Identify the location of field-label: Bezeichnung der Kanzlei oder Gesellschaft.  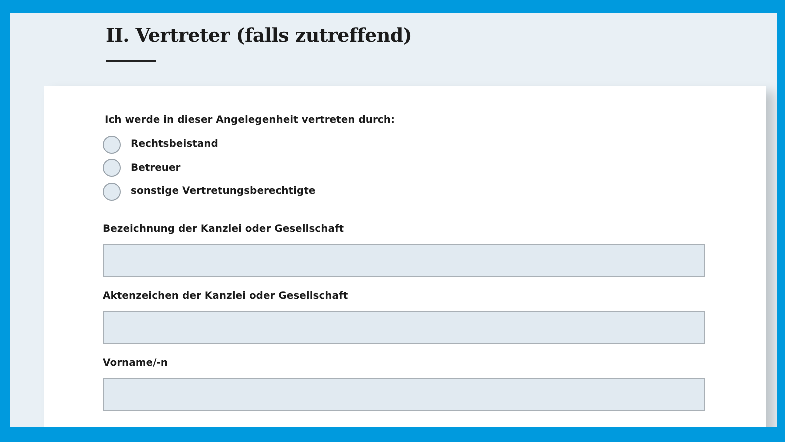
(224, 229).